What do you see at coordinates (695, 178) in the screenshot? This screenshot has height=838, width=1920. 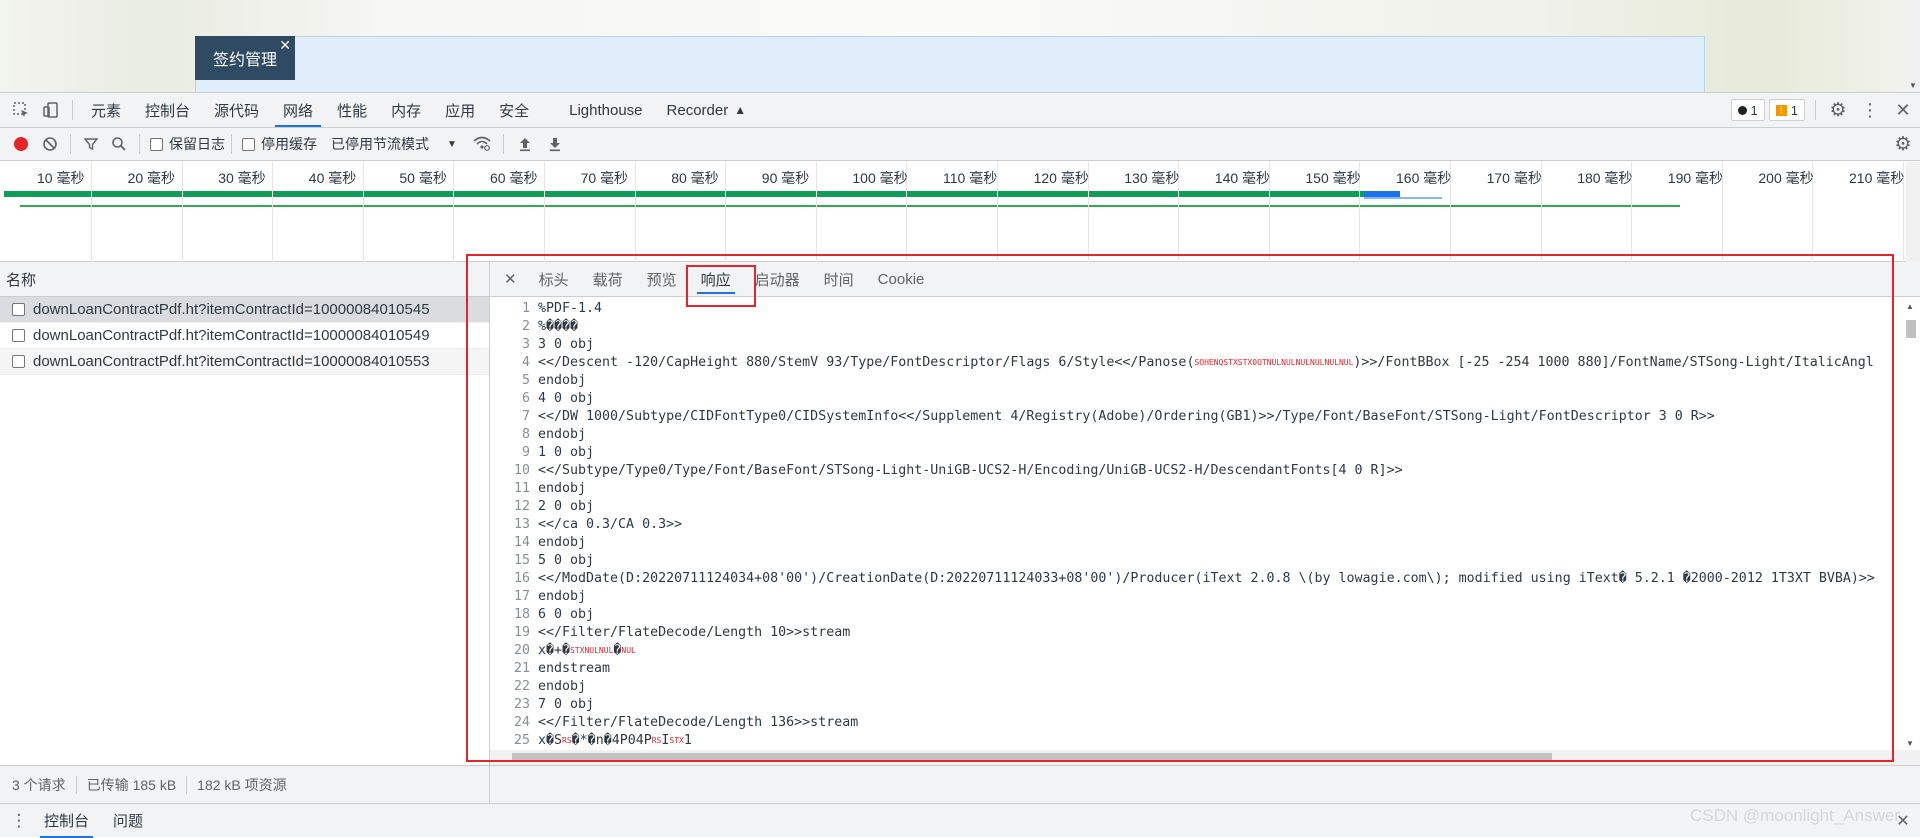 I see `timeline-tick-label: 80 毫秒` at bounding box center [695, 178].